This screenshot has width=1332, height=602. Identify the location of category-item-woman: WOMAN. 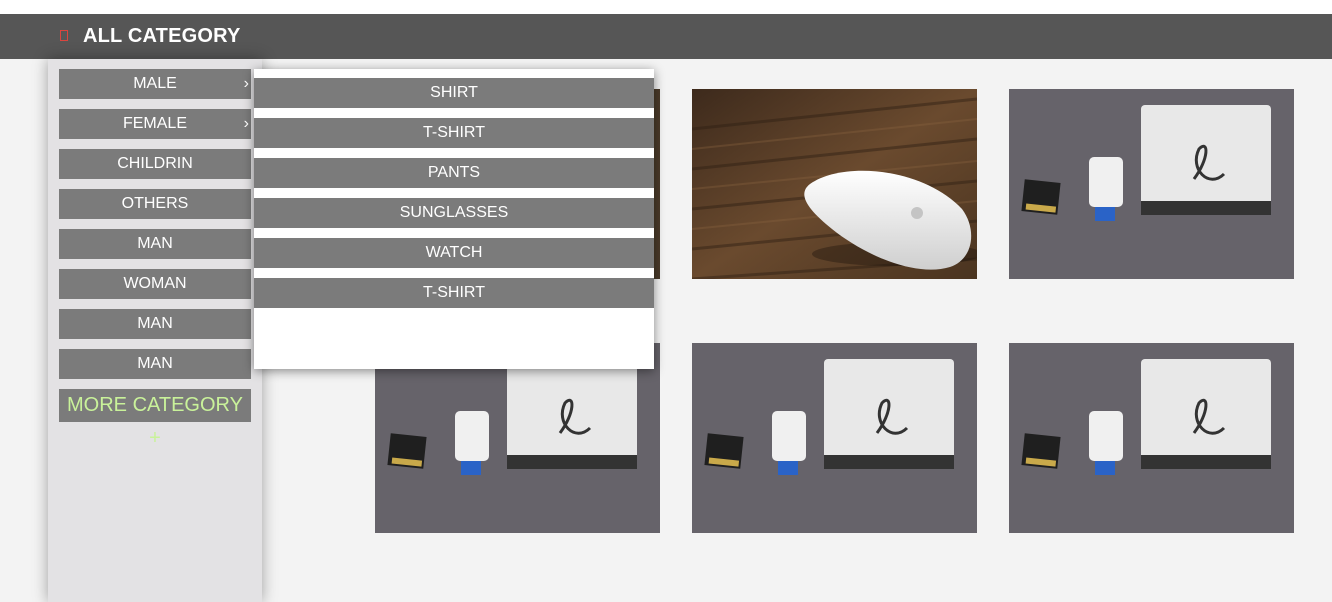
(155, 284).